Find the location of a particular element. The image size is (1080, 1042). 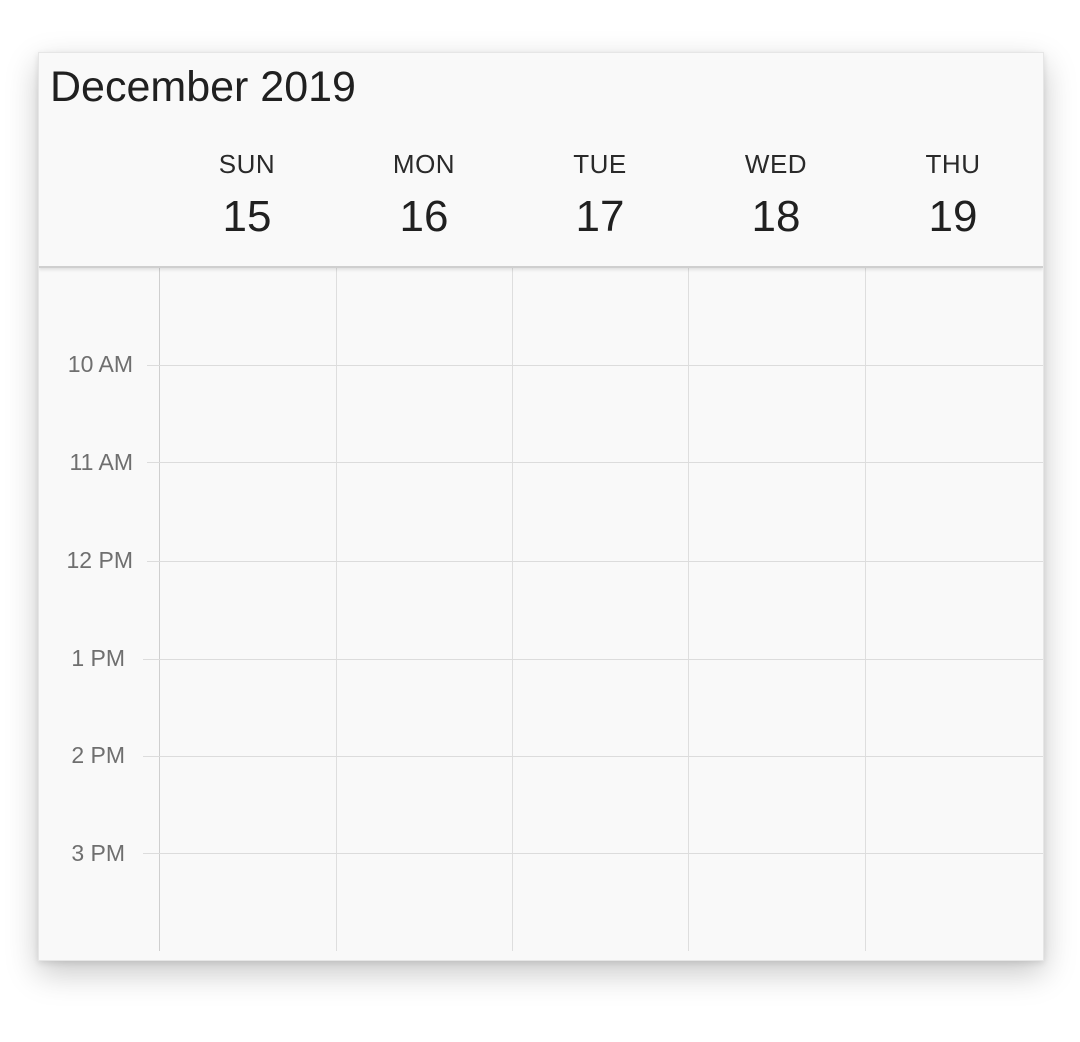

day-column-mon is located at coordinates (424, 609).